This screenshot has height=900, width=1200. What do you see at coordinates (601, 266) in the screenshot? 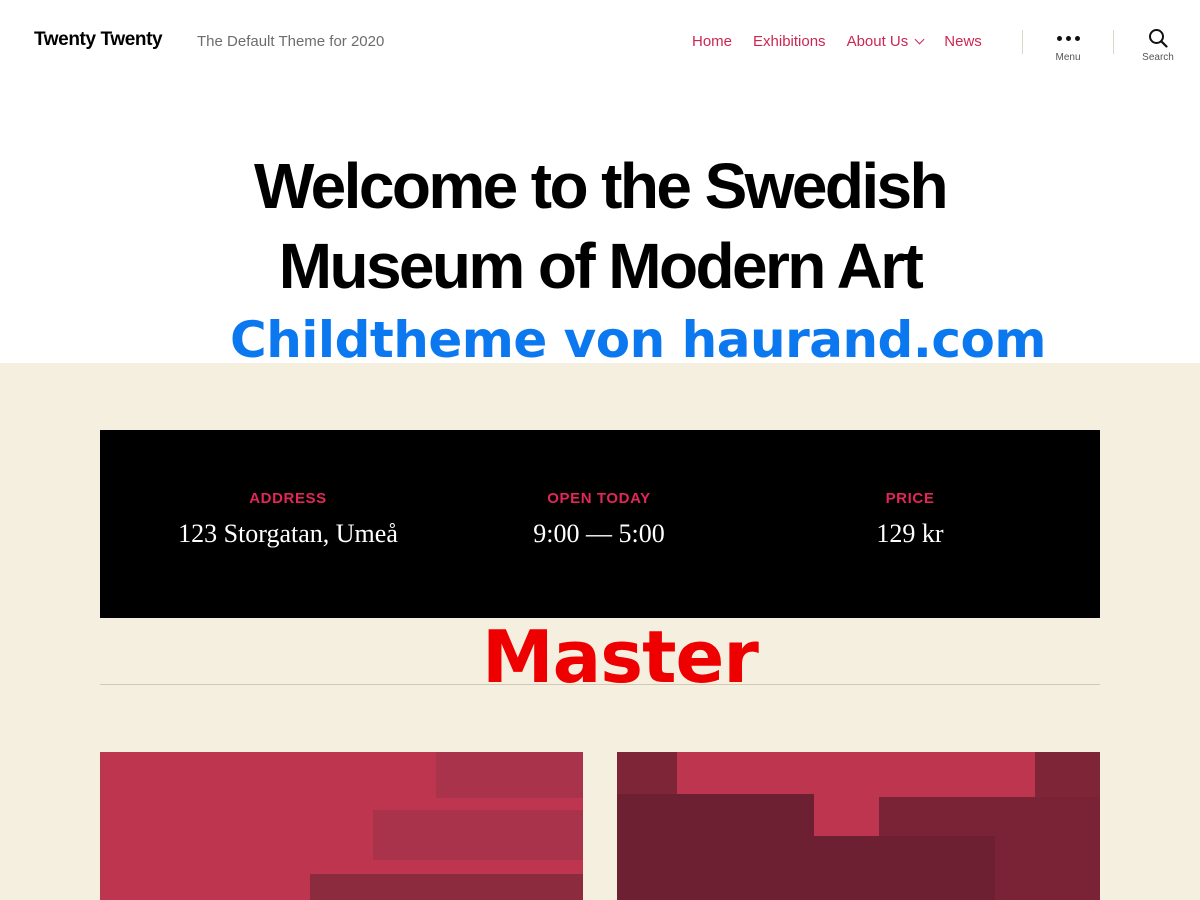
I see `page-title-line: Museum of Modern Art` at bounding box center [601, 266].